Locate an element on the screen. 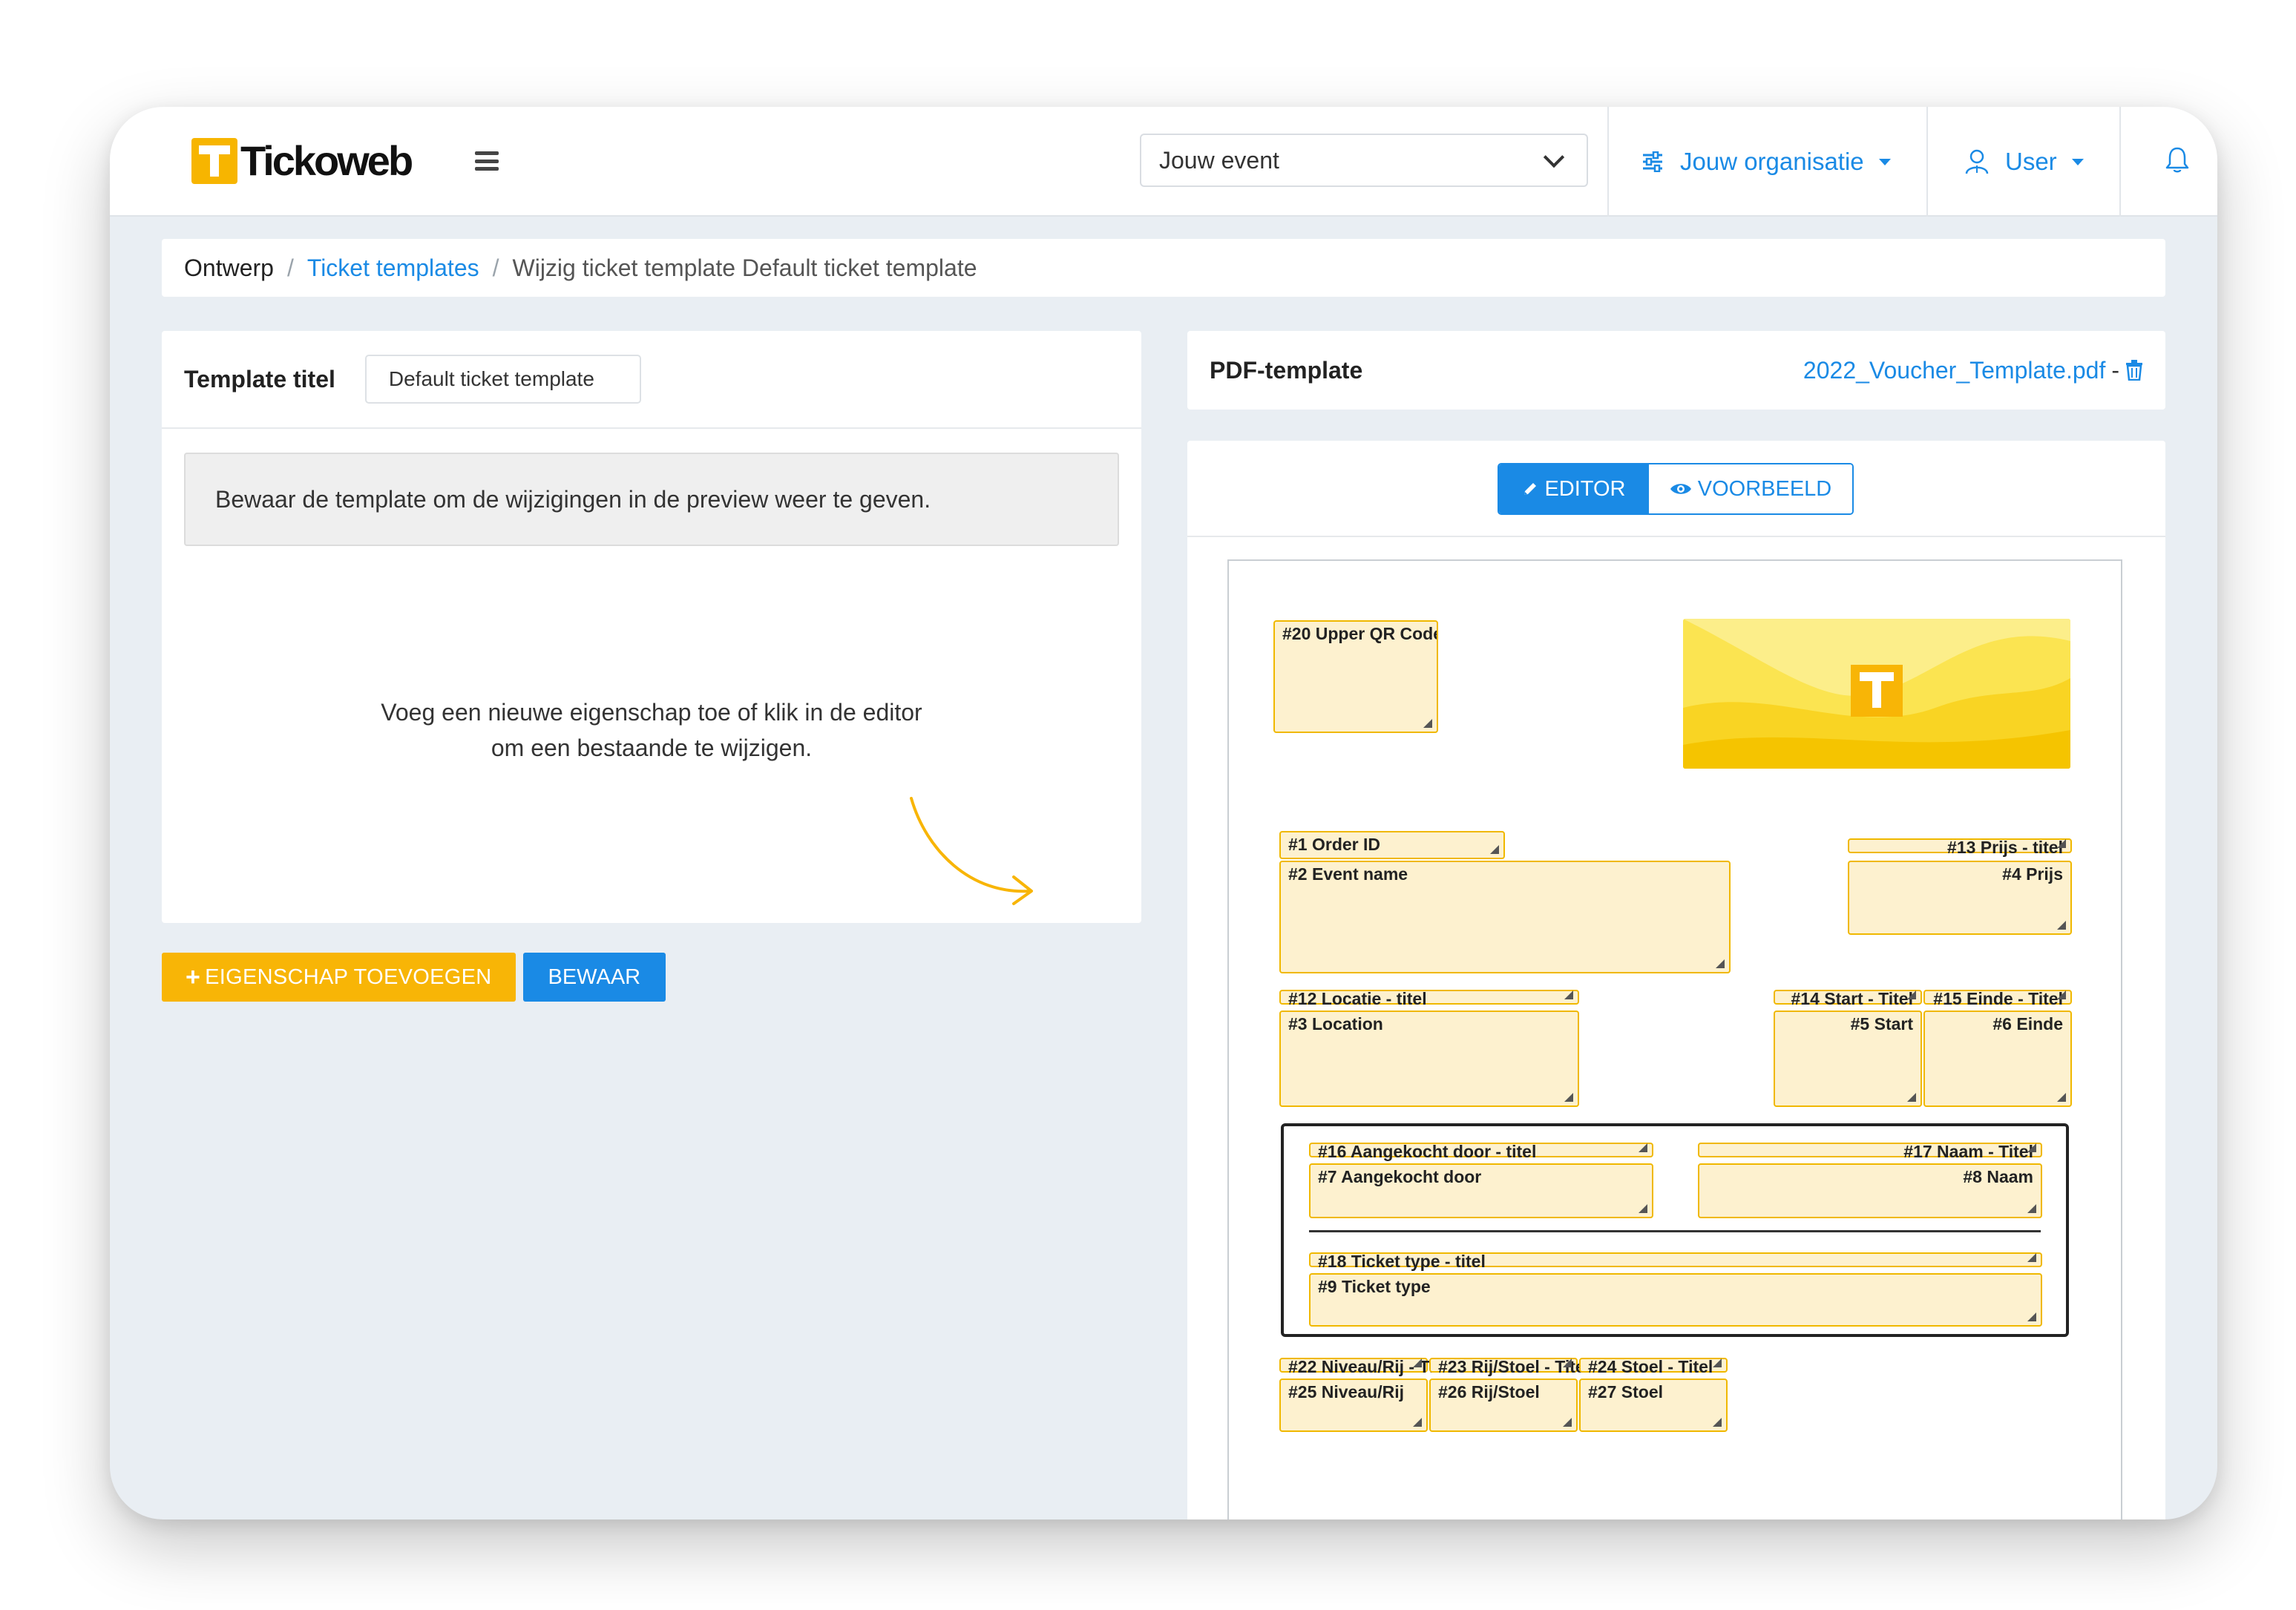 Image resolution: width=2296 pixels, height=1610 pixels. event-select-value: Jouw event is located at coordinates (1219, 160).